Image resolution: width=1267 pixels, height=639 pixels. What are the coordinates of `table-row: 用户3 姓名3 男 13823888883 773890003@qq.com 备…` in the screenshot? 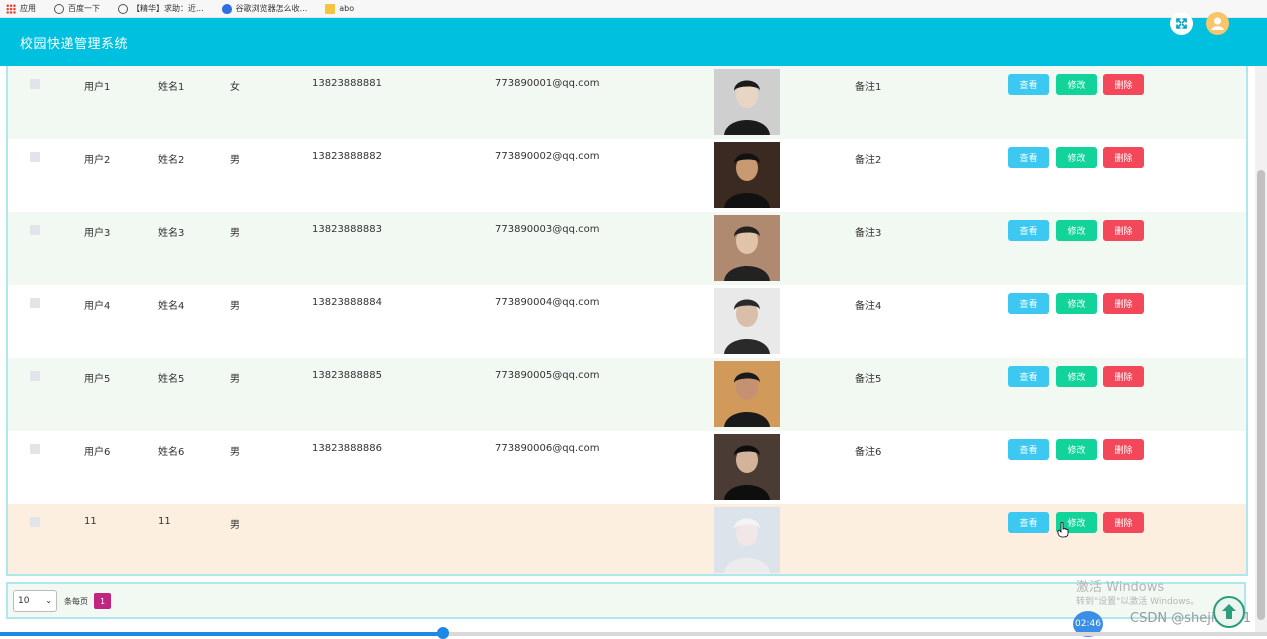 It's located at (627, 248).